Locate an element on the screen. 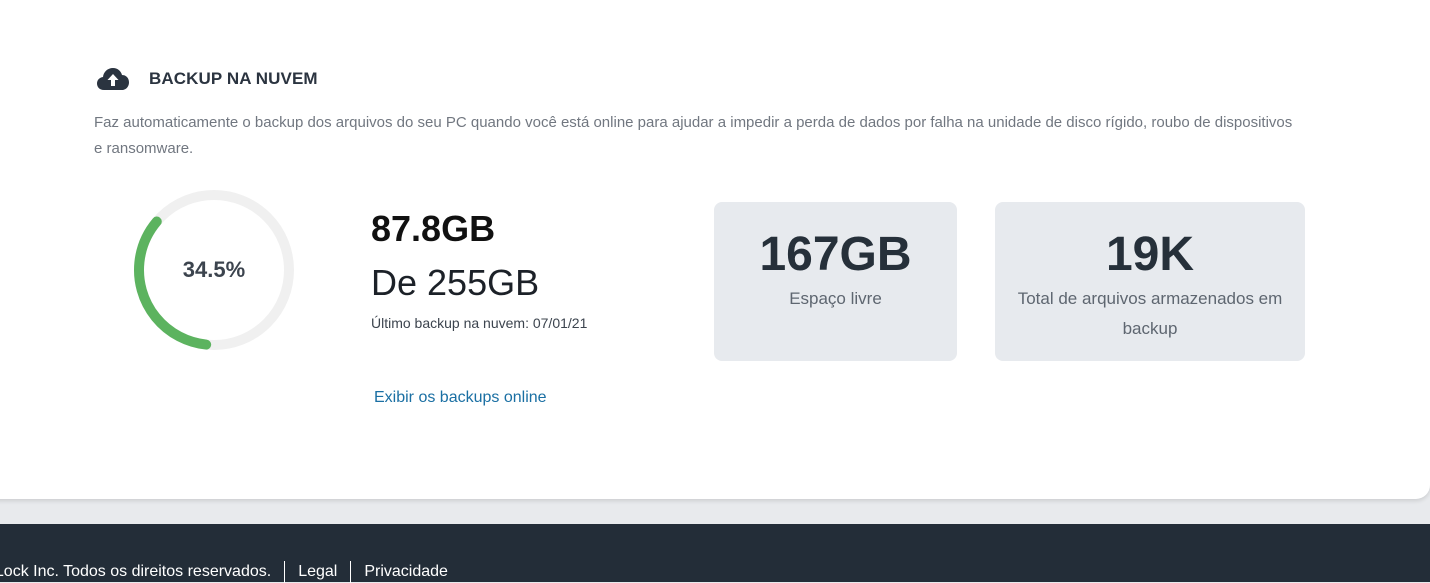  legal-link: Legal is located at coordinates (317, 572).